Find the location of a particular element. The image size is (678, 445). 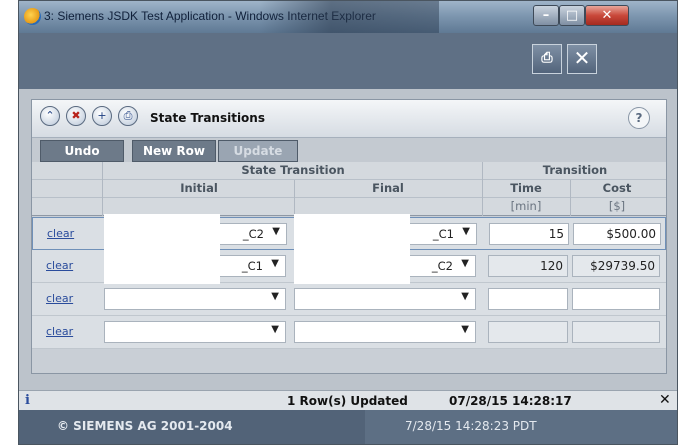

copyright-text: © SIEMENS AG 2001-2004 is located at coordinates (145, 426).